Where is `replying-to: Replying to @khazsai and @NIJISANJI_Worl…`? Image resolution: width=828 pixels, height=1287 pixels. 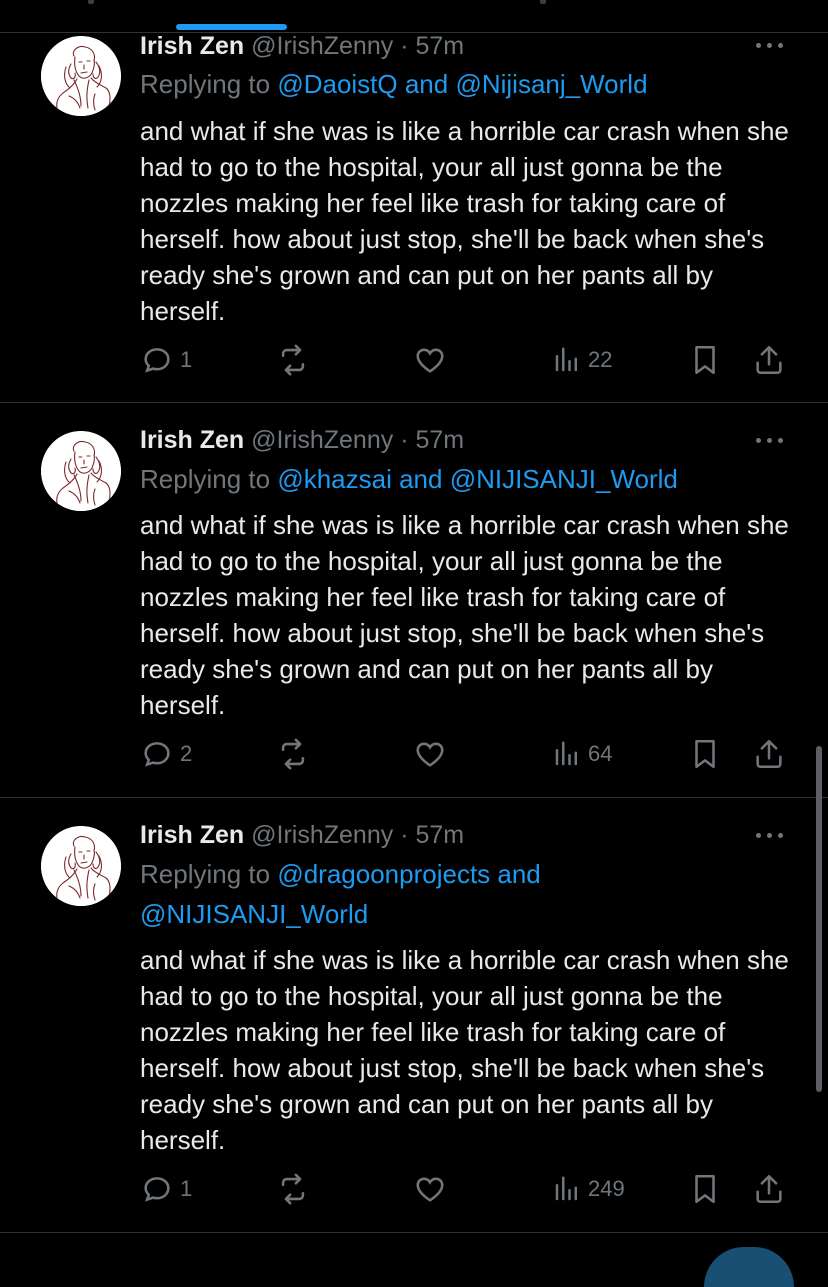 replying-to: Replying to @khazsai and @NIJISANJI_Worl… is located at coordinates (460, 479).